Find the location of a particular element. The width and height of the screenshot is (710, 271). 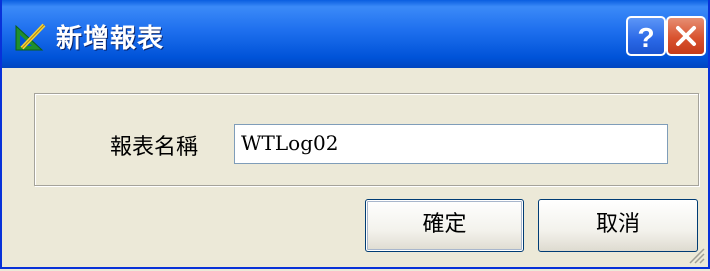

help-icon: ? is located at coordinates (645, 37).